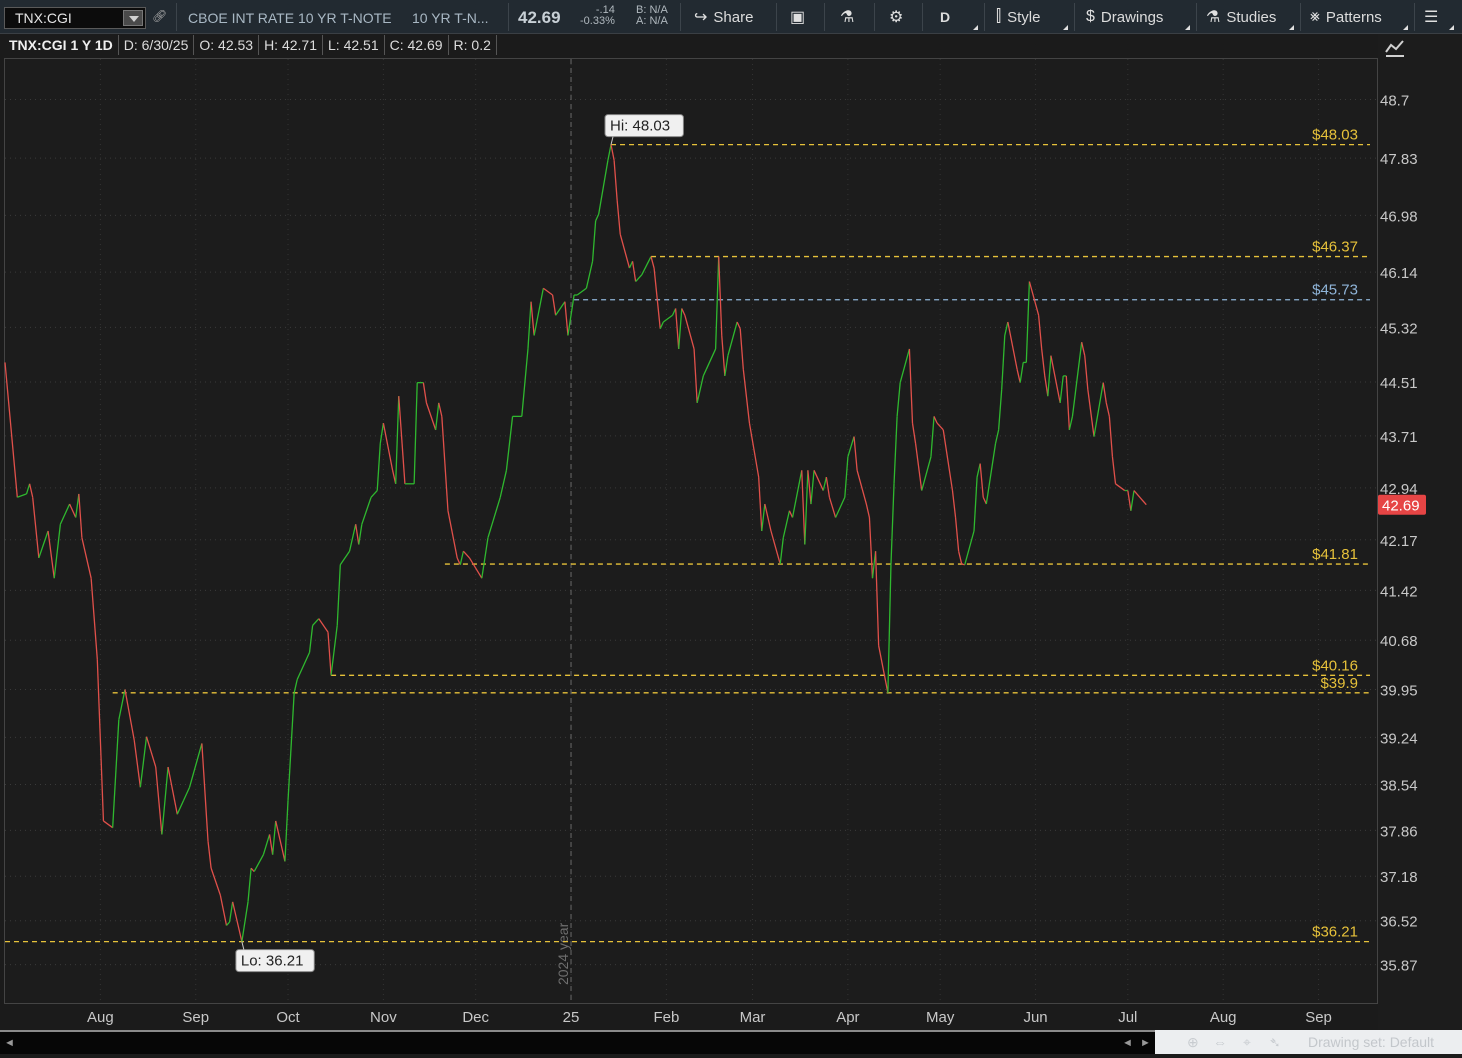  Describe the element at coordinates (612, 140) in the screenshot. I see `high-callout-pointer` at that location.